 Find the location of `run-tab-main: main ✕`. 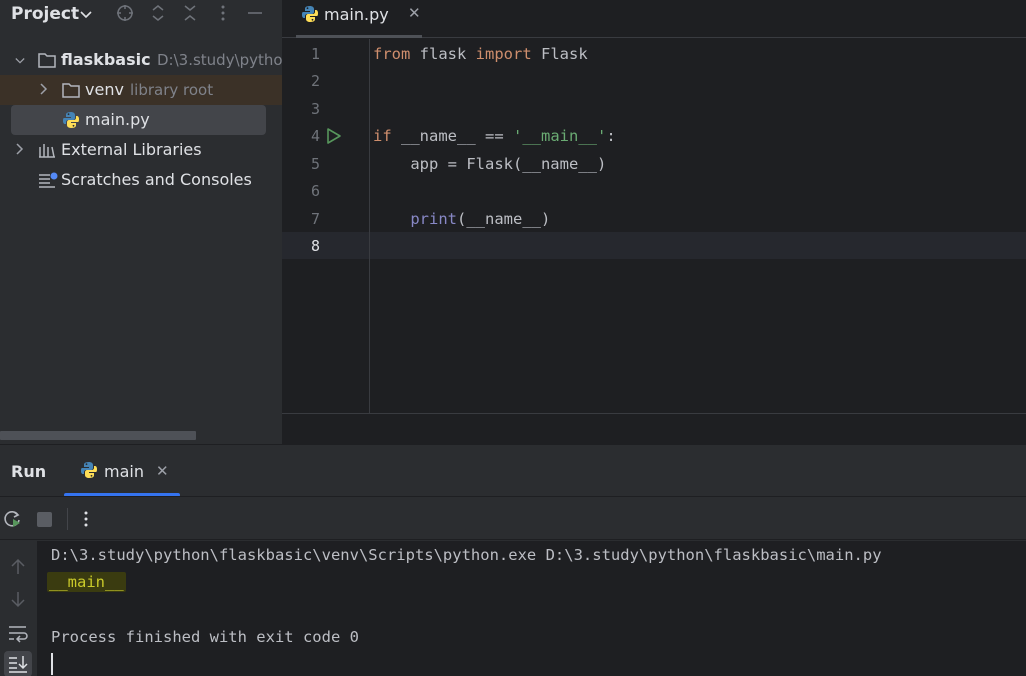

run-tab-main: main ✕ is located at coordinates (122, 471).